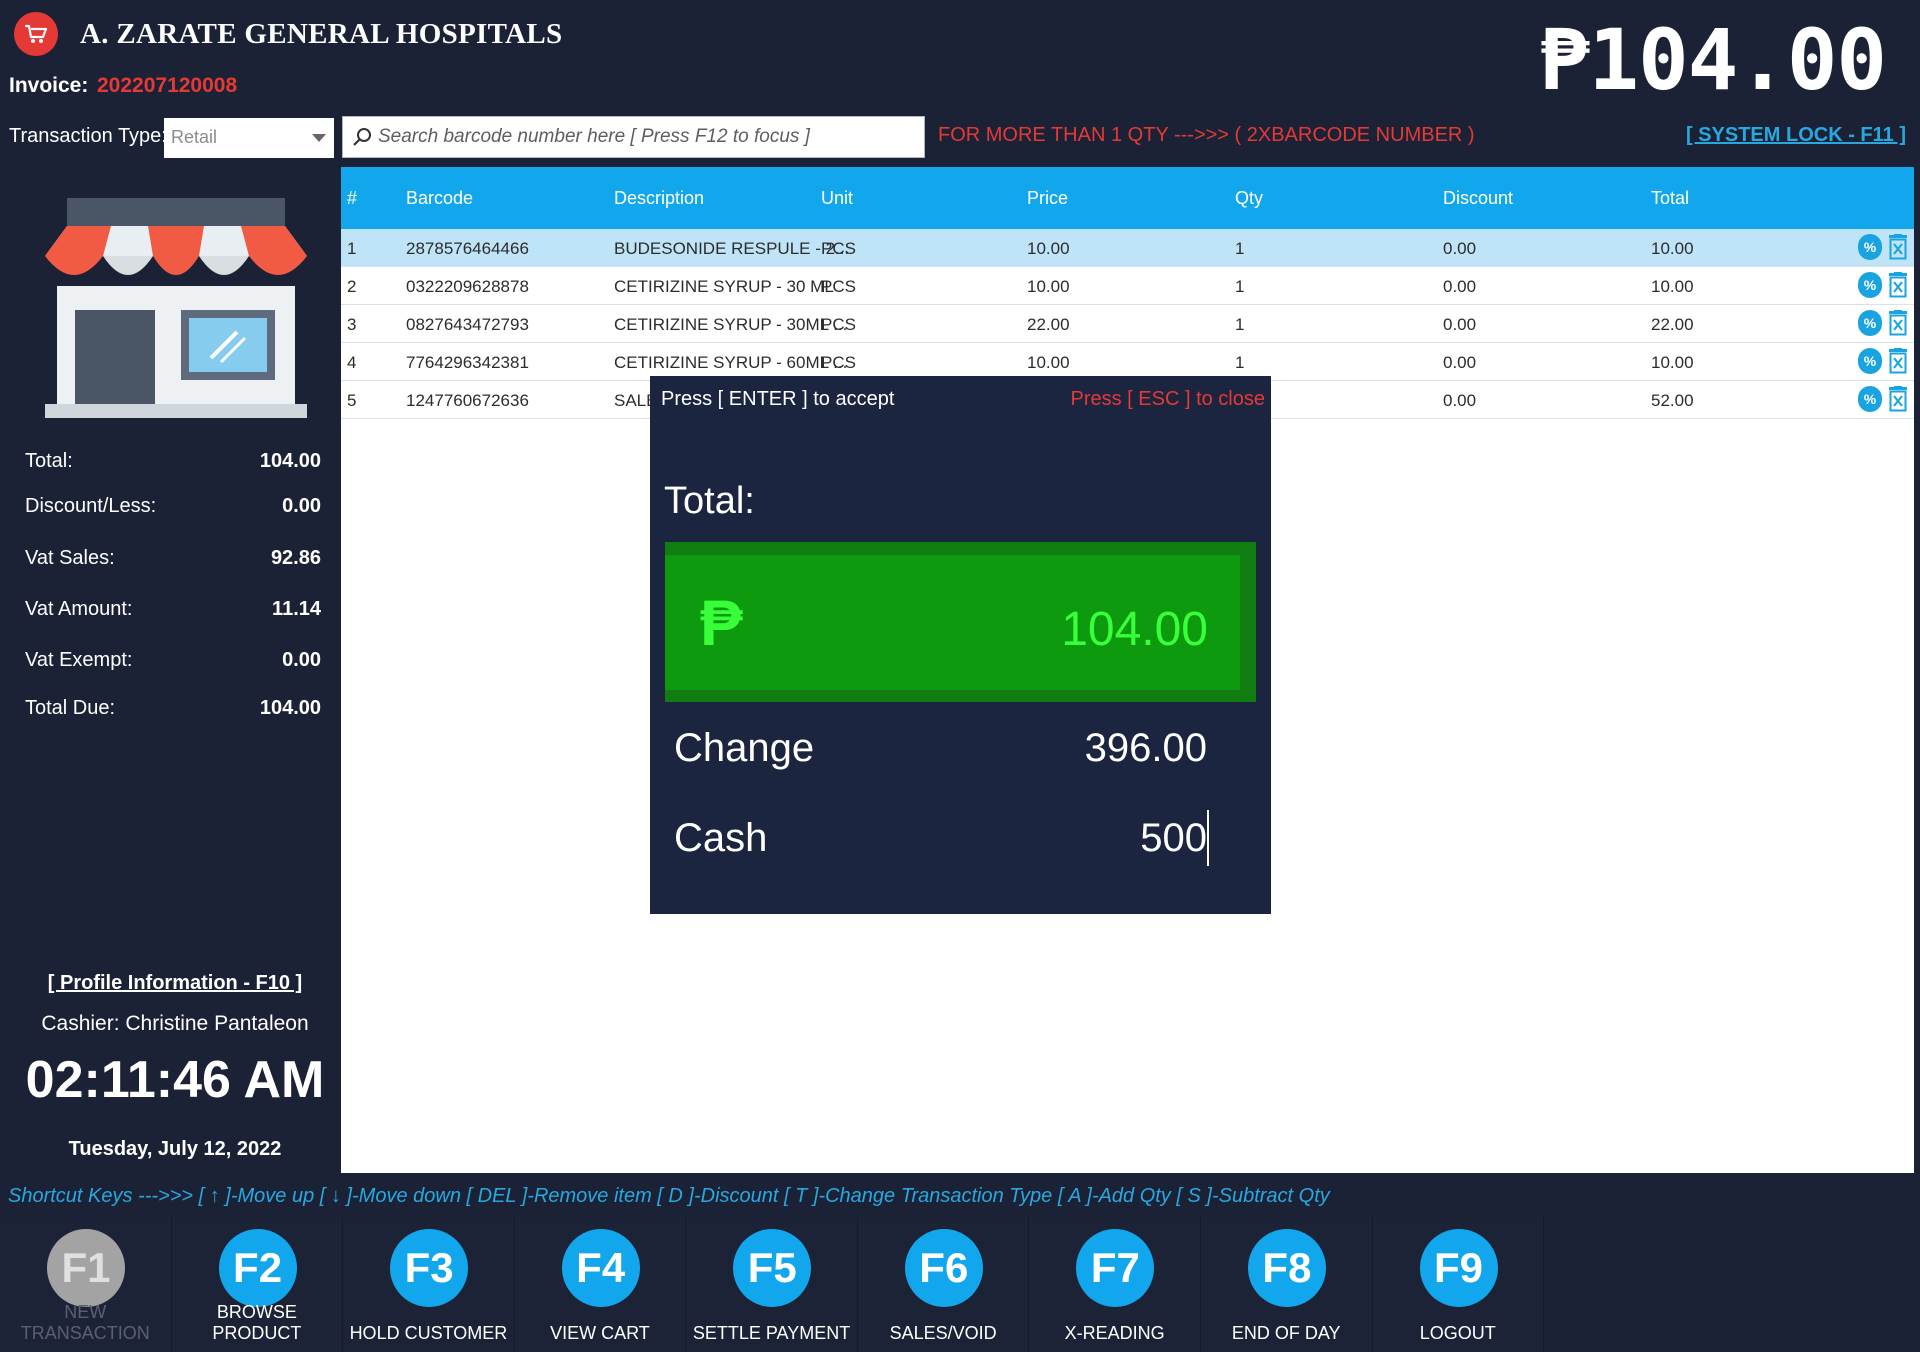 This screenshot has width=1920, height=1352. I want to click on fkey-label: END OF DAY, so click(1286, 1333).